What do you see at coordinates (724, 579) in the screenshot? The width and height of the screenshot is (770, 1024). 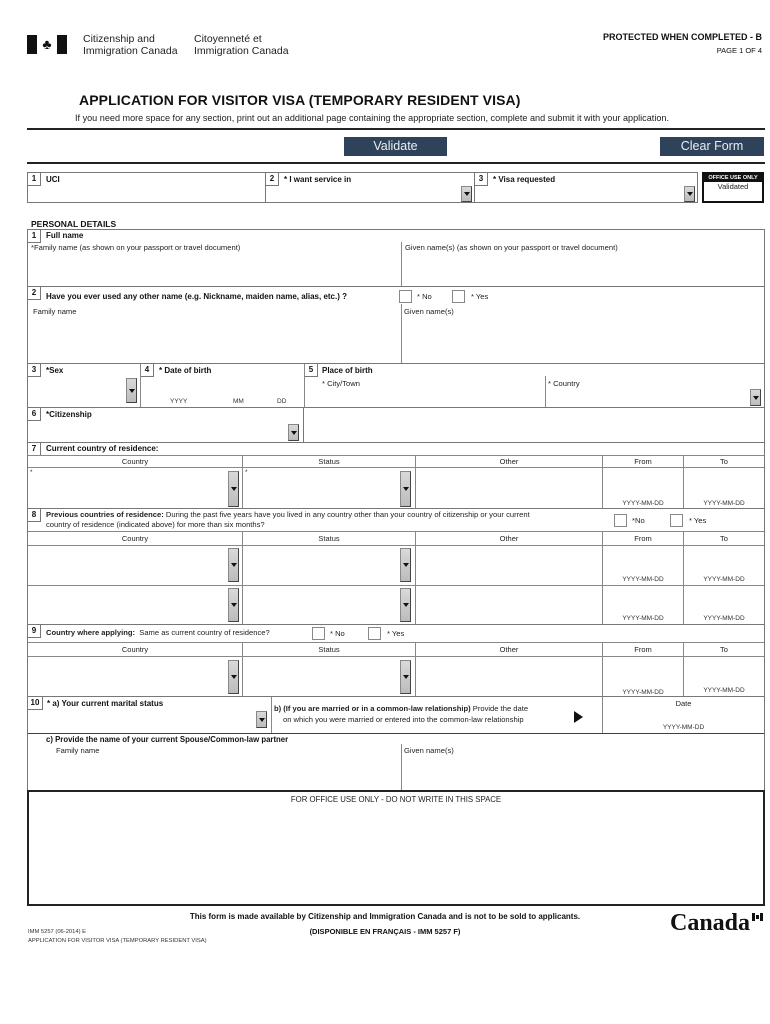 I see `previous-to-1-input: YYYY-MM-DD` at bounding box center [724, 579].